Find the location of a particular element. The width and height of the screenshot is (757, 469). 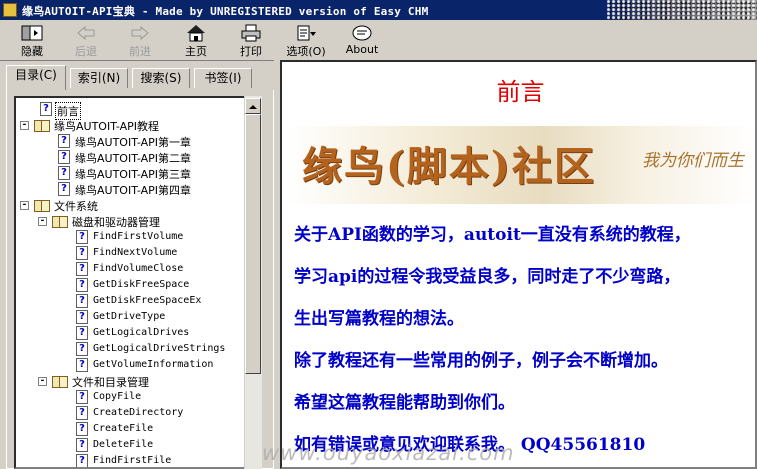

print-label: 打印 is located at coordinates (251, 51).